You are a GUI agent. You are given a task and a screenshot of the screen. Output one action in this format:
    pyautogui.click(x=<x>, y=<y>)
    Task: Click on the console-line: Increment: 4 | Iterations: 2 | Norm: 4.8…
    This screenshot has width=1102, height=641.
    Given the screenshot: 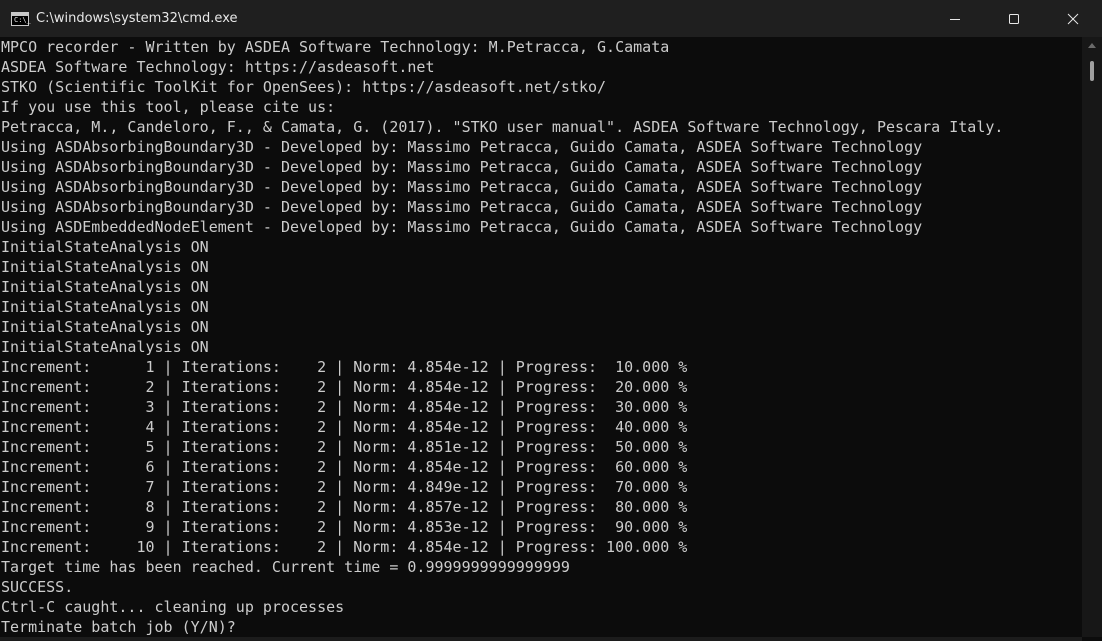 What is the action you would take?
    pyautogui.click(x=344, y=427)
    